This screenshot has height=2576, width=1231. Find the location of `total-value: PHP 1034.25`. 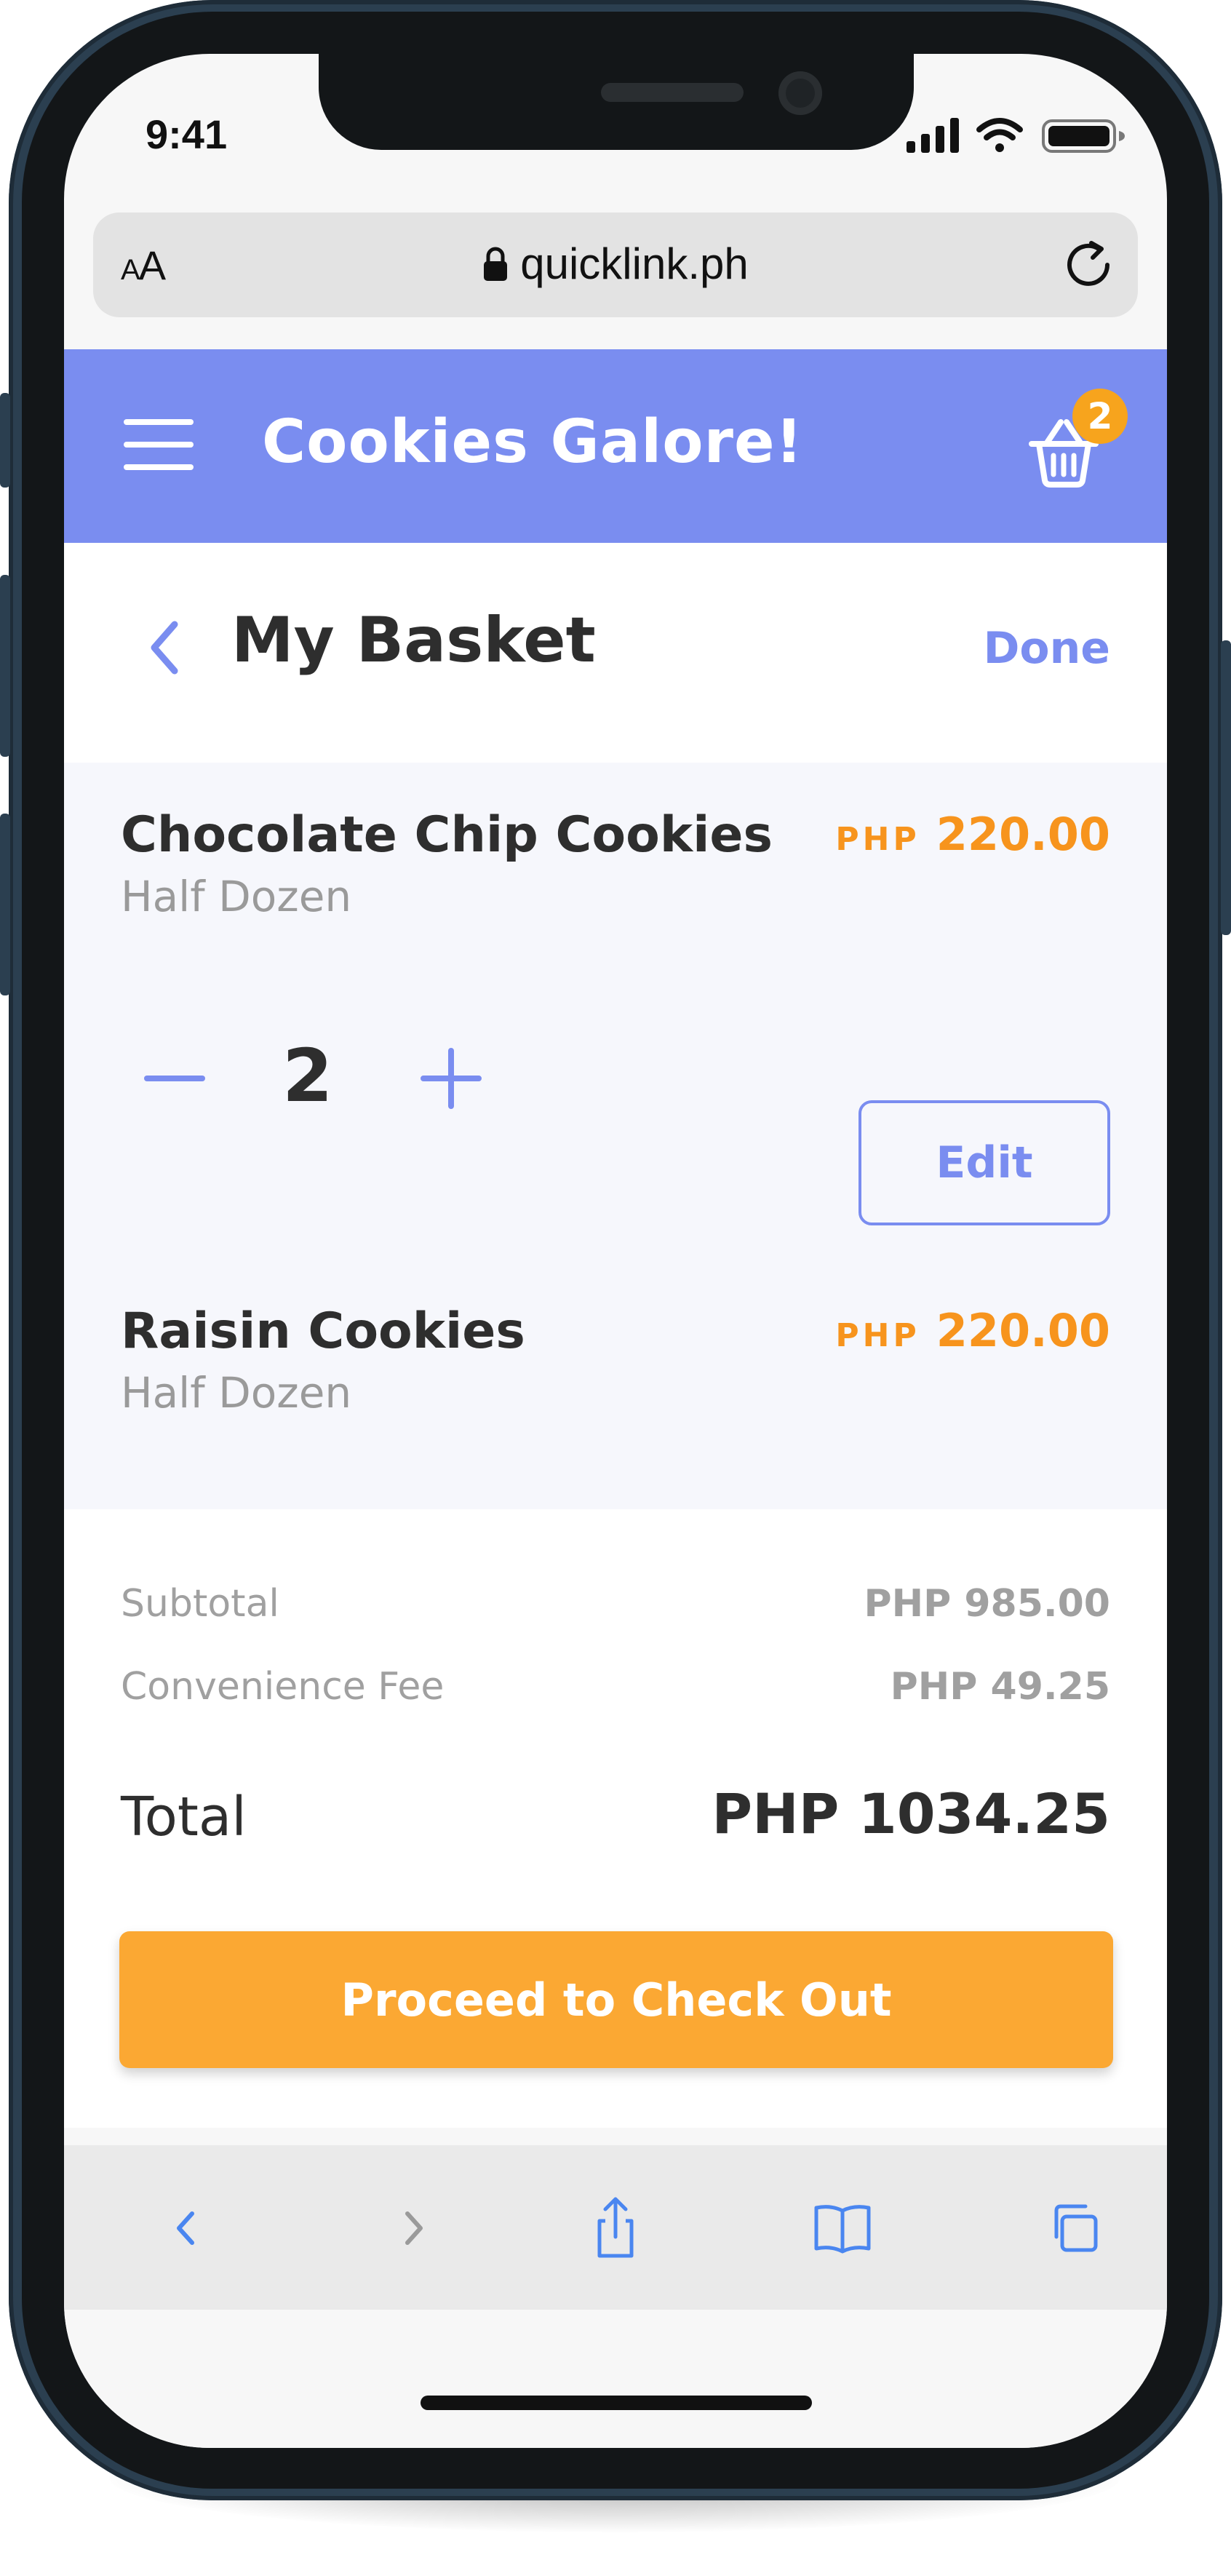

total-value: PHP 1034.25 is located at coordinates (911, 1814).